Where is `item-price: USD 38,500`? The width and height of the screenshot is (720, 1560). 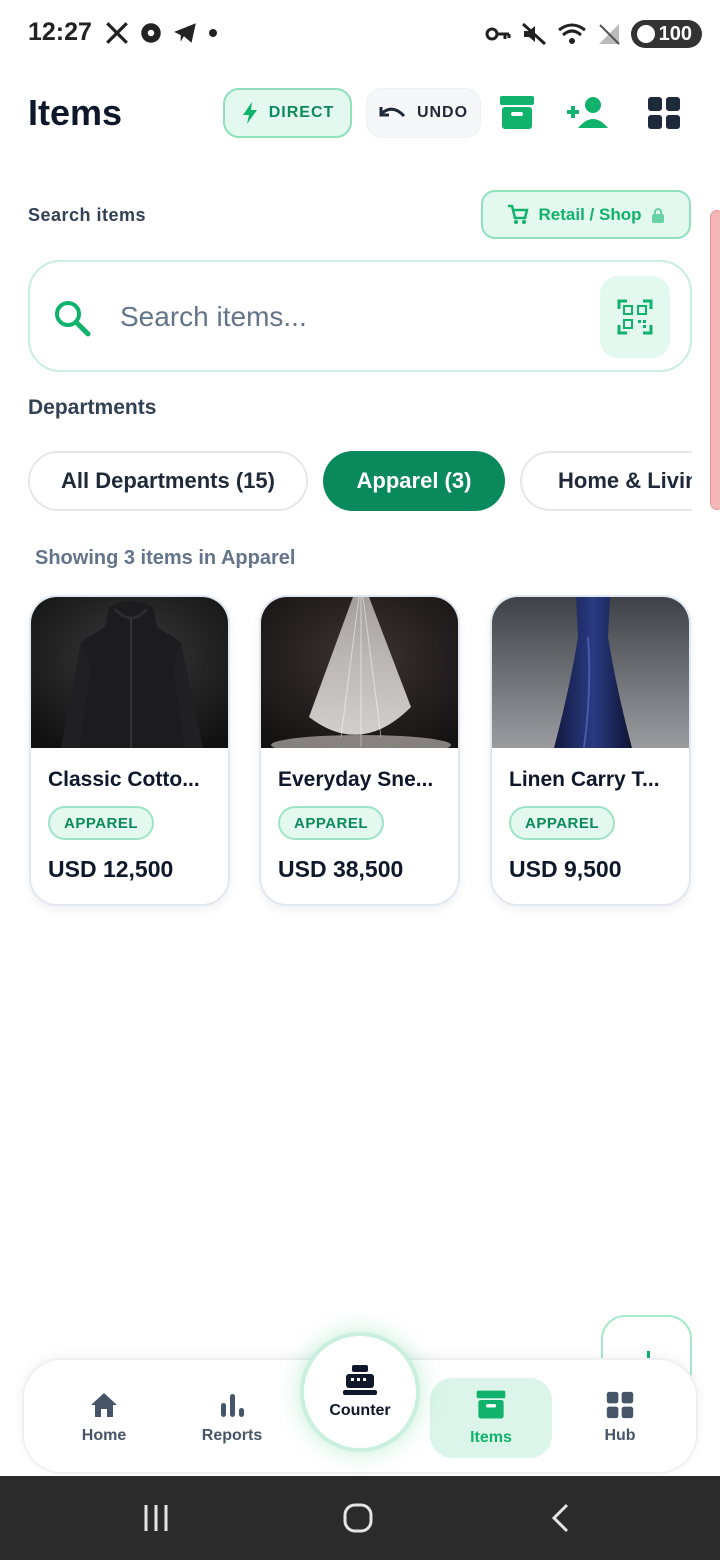
item-price: USD 38,500 is located at coordinates (341, 869).